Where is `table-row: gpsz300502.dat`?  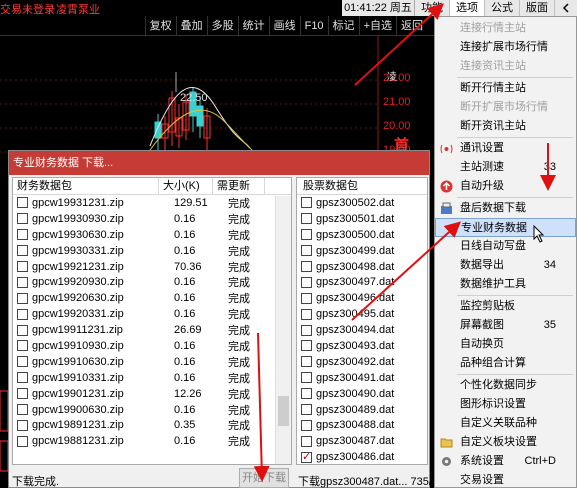 table-row: gpsz300502.dat is located at coordinates (362, 203).